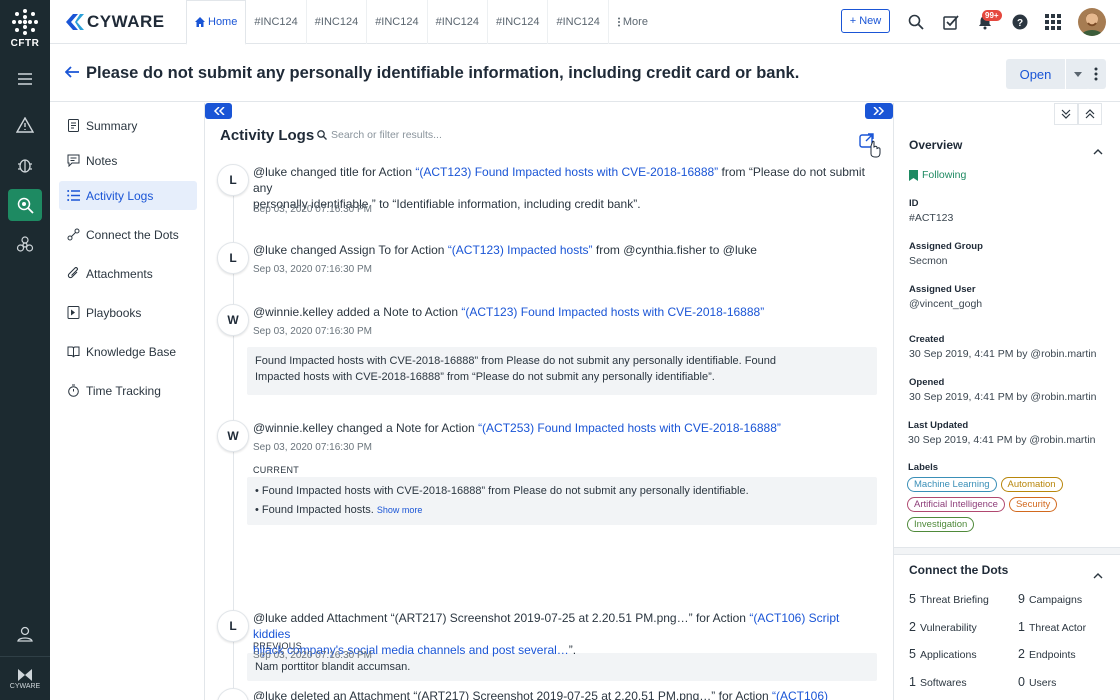 The width and height of the screenshot is (1120, 700). Describe the element at coordinates (25, 43) in the screenshot. I see `app-rail-label: CFTR` at that location.